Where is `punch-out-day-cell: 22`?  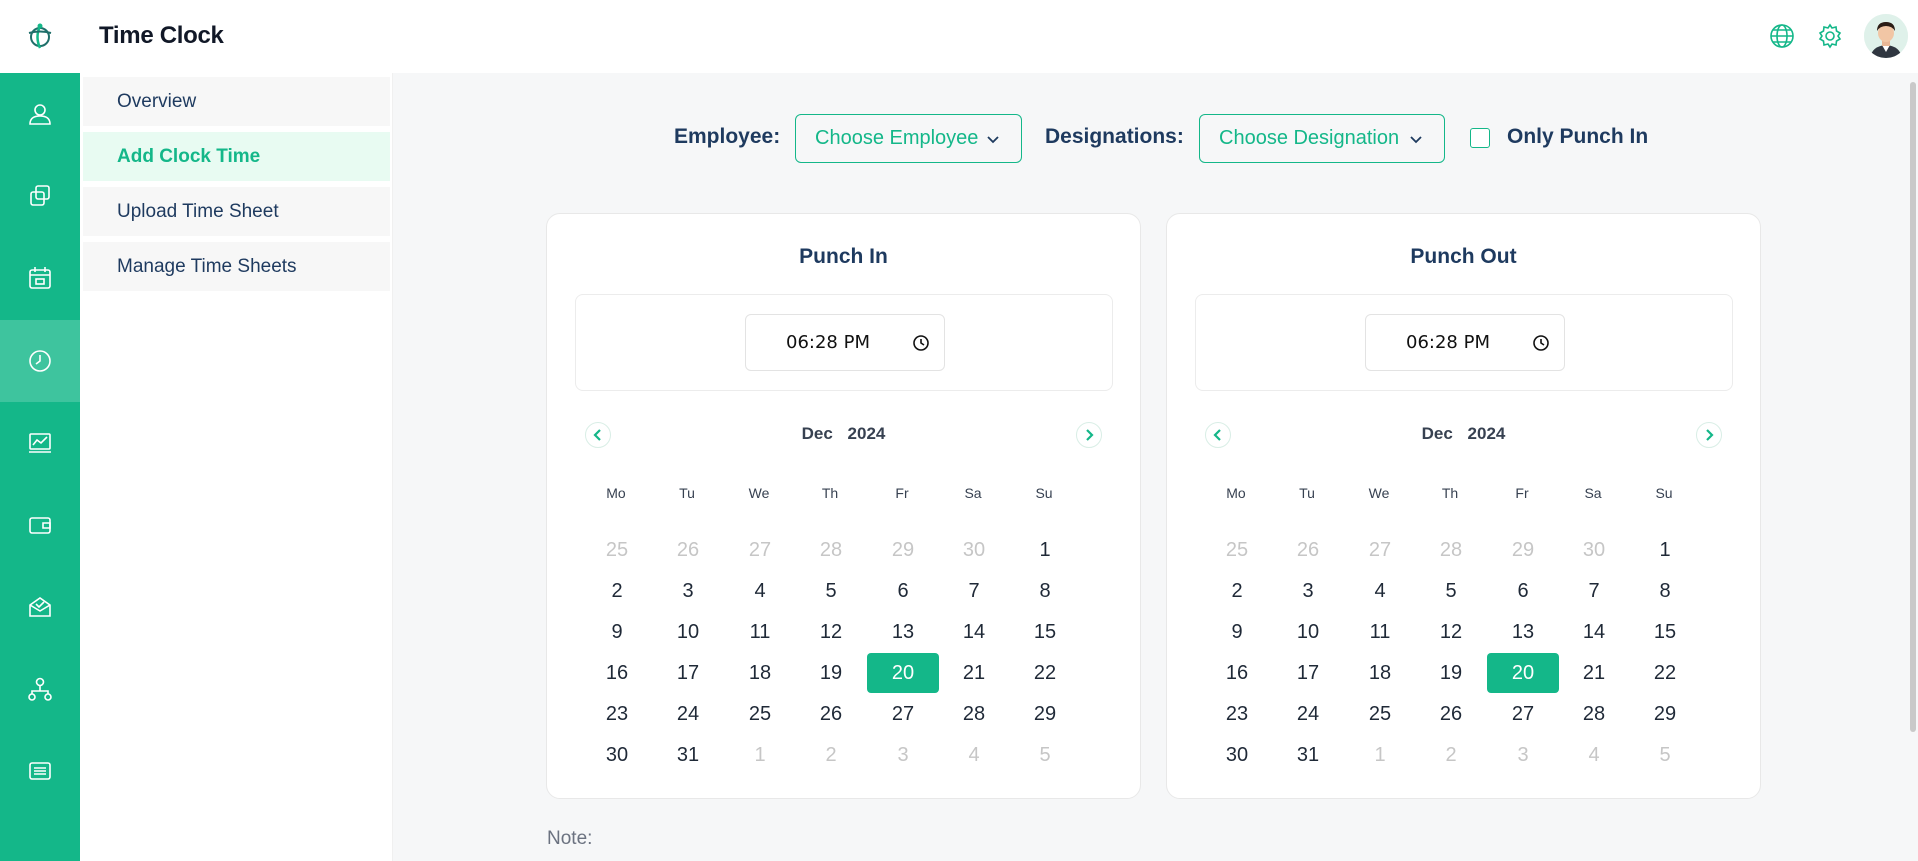 punch-out-day-cell: 22 is located at coordinates (1665, 673).